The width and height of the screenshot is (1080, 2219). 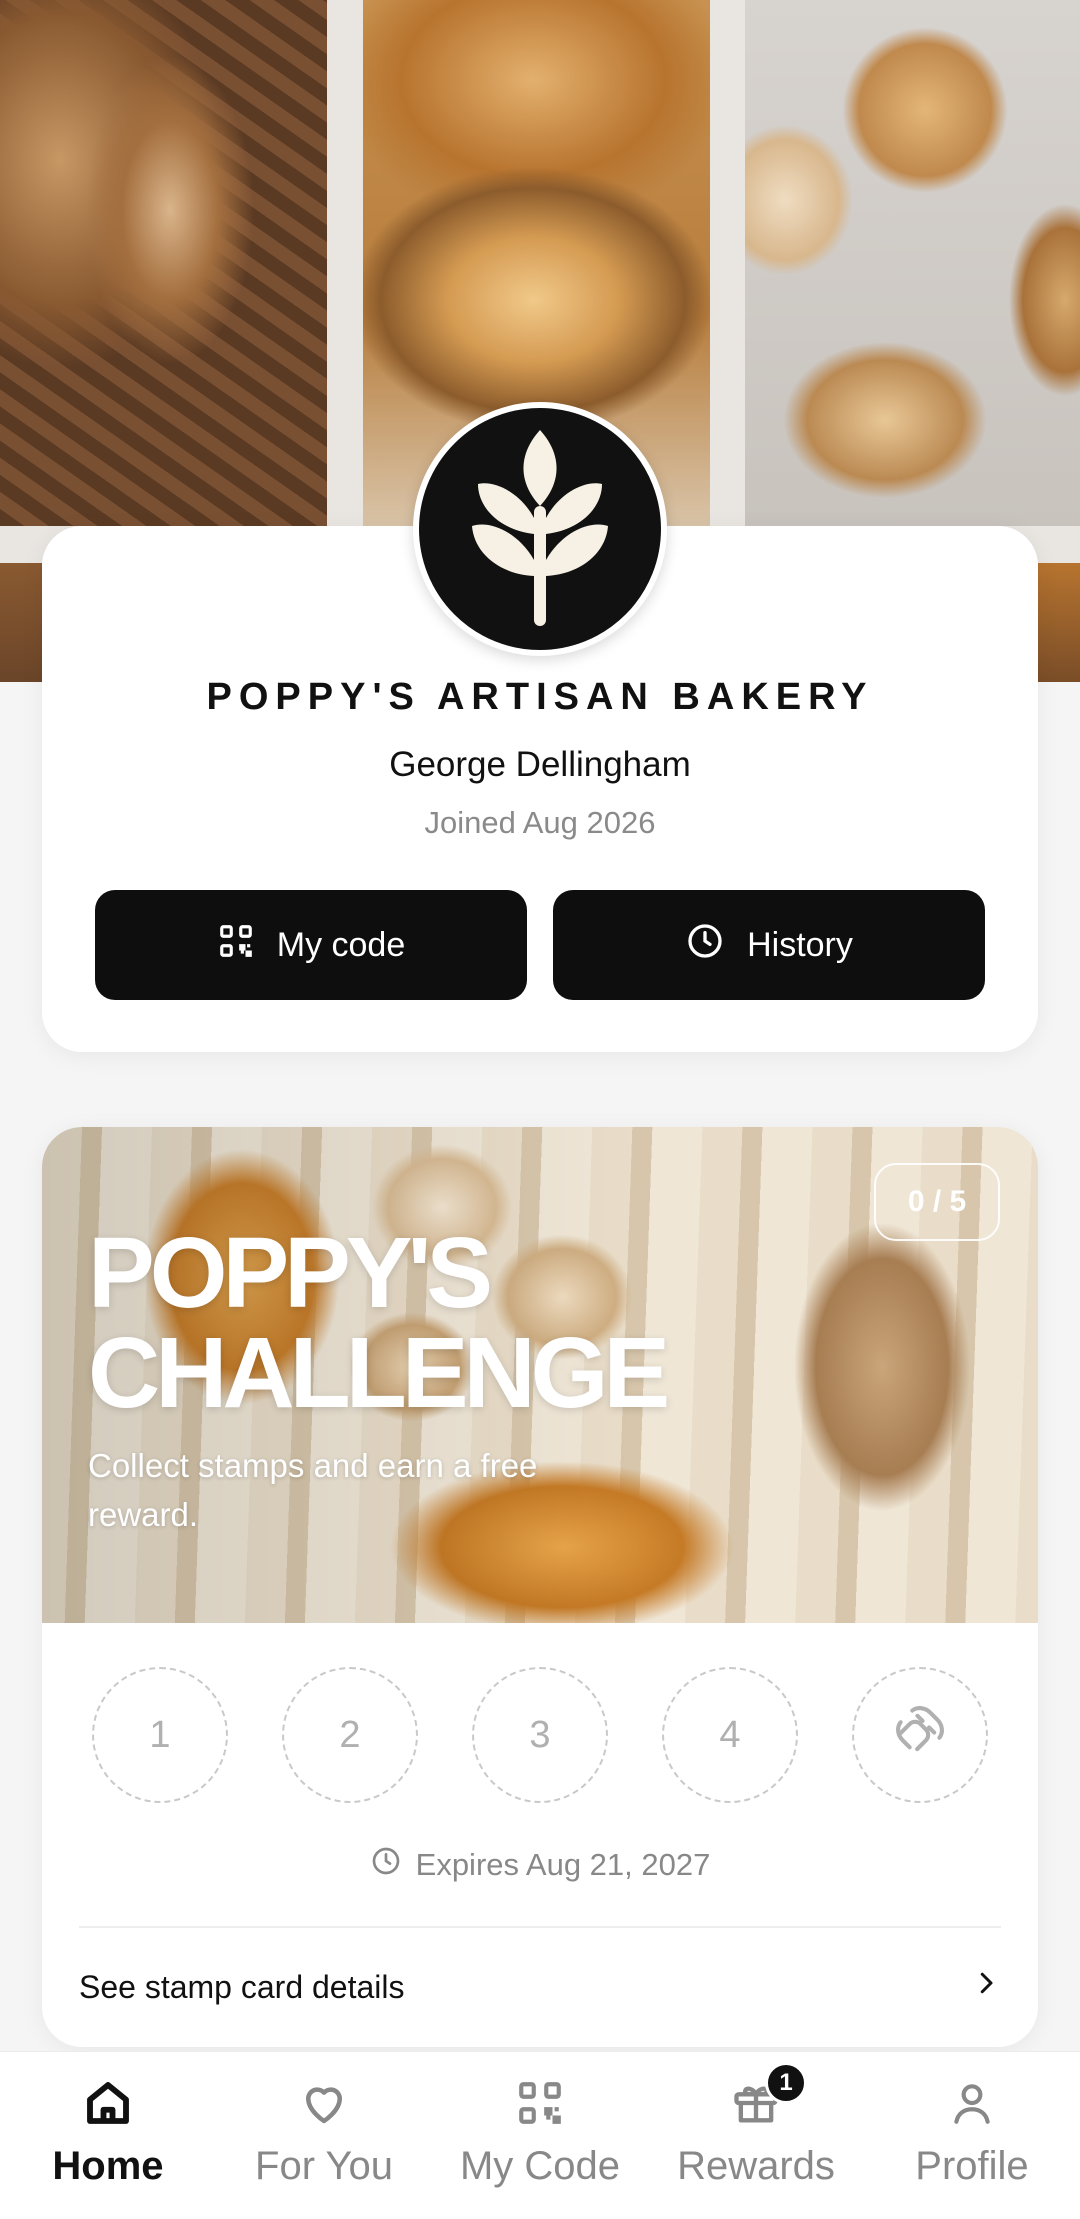 I want to click on nav-home: Home, so click(x=108, y=2135).